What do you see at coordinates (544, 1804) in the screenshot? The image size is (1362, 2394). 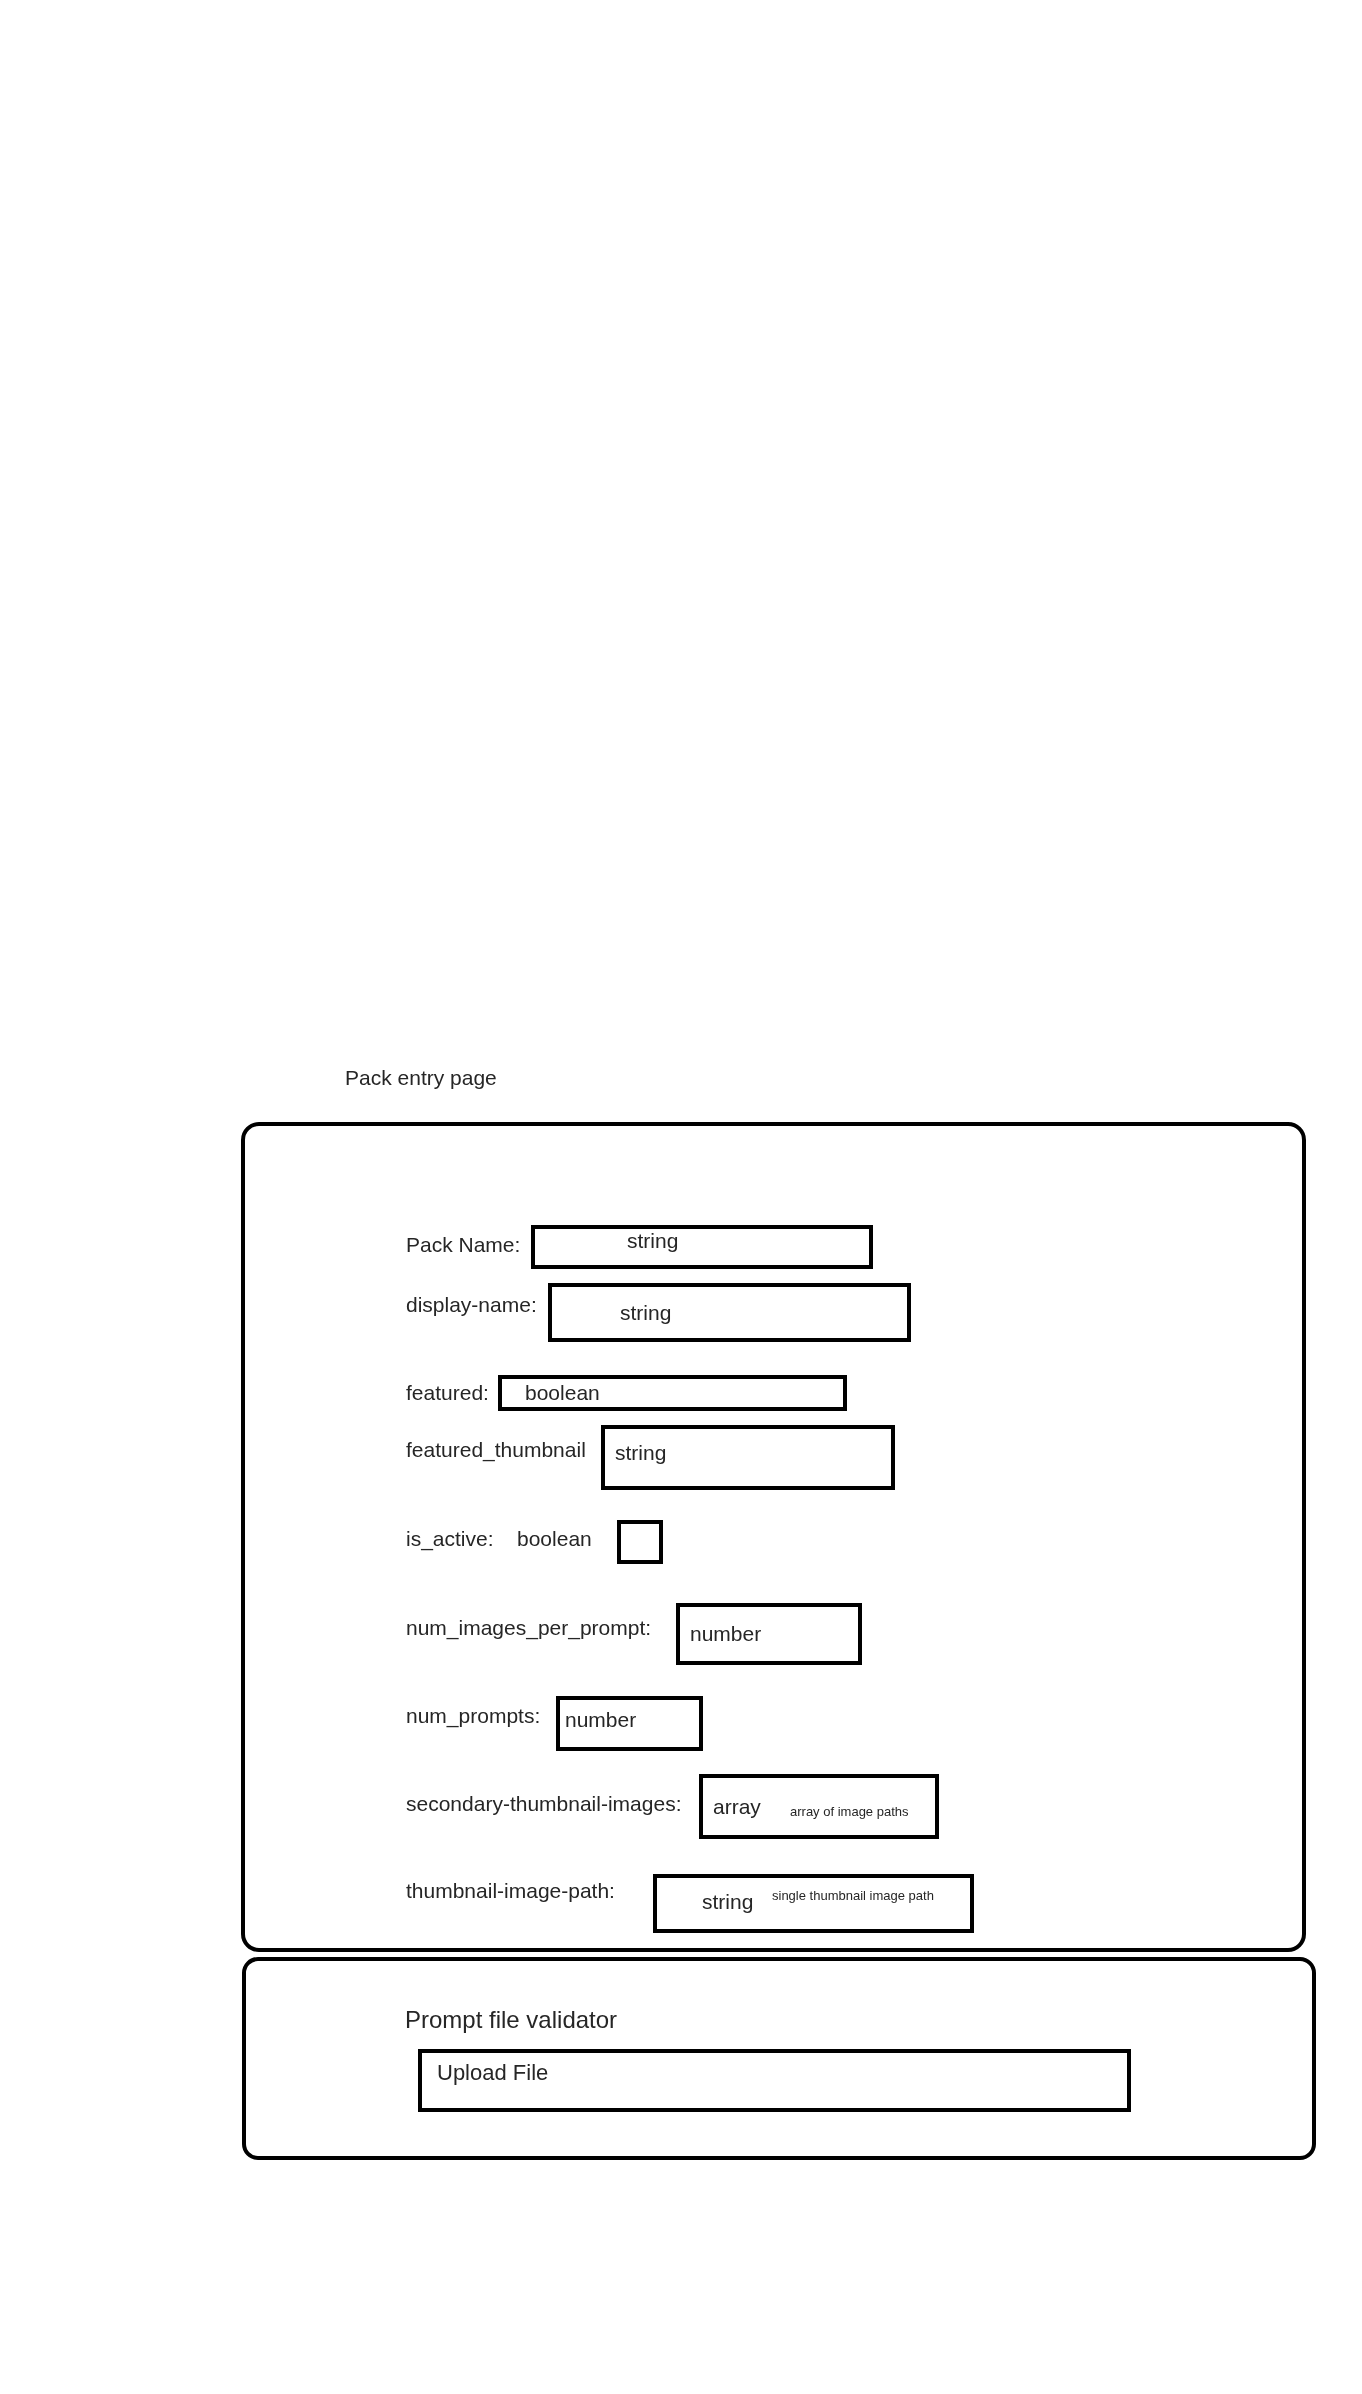 I see `field-label: secondary-thumbnail-images:` at bounding box center [544, 1804].